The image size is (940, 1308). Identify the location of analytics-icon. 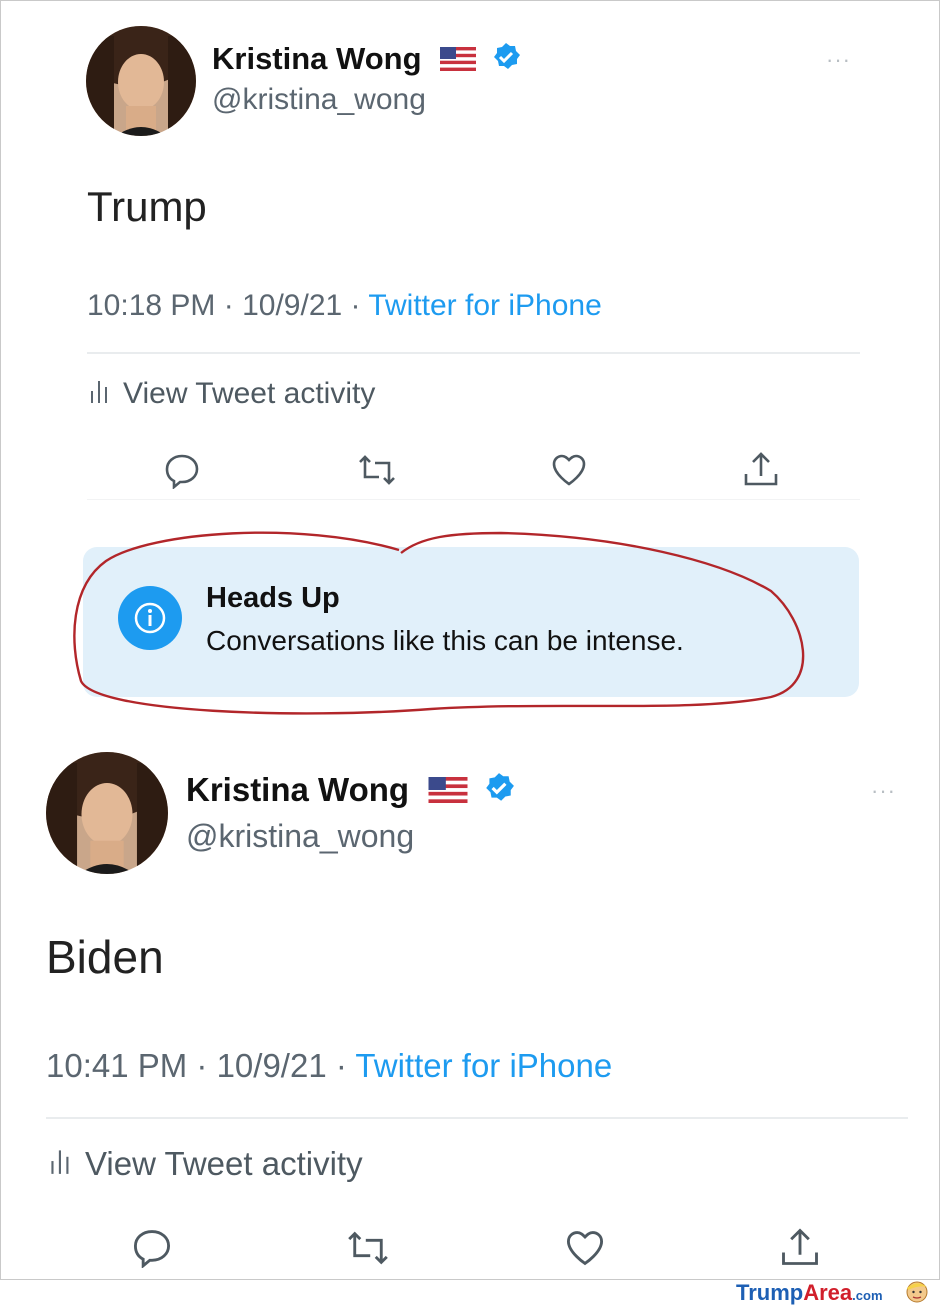
(61, 1164).